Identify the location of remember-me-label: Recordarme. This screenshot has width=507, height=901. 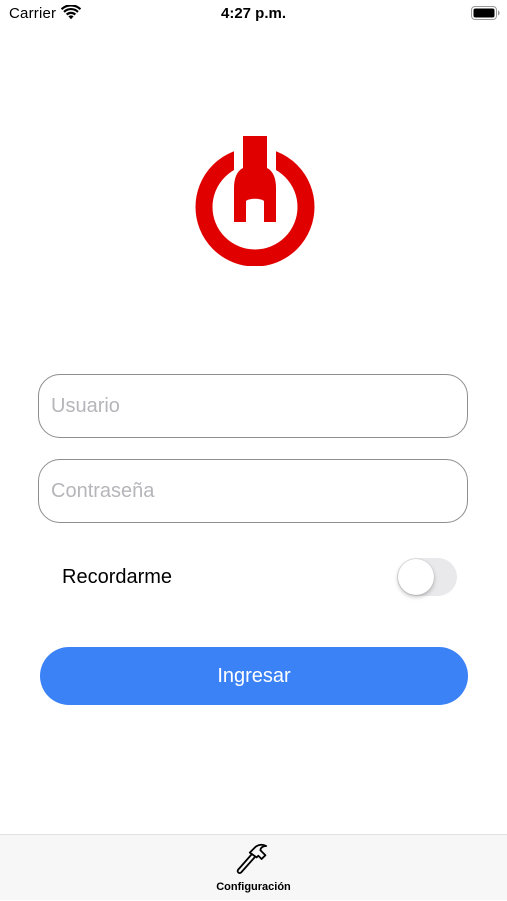
(117, 577).